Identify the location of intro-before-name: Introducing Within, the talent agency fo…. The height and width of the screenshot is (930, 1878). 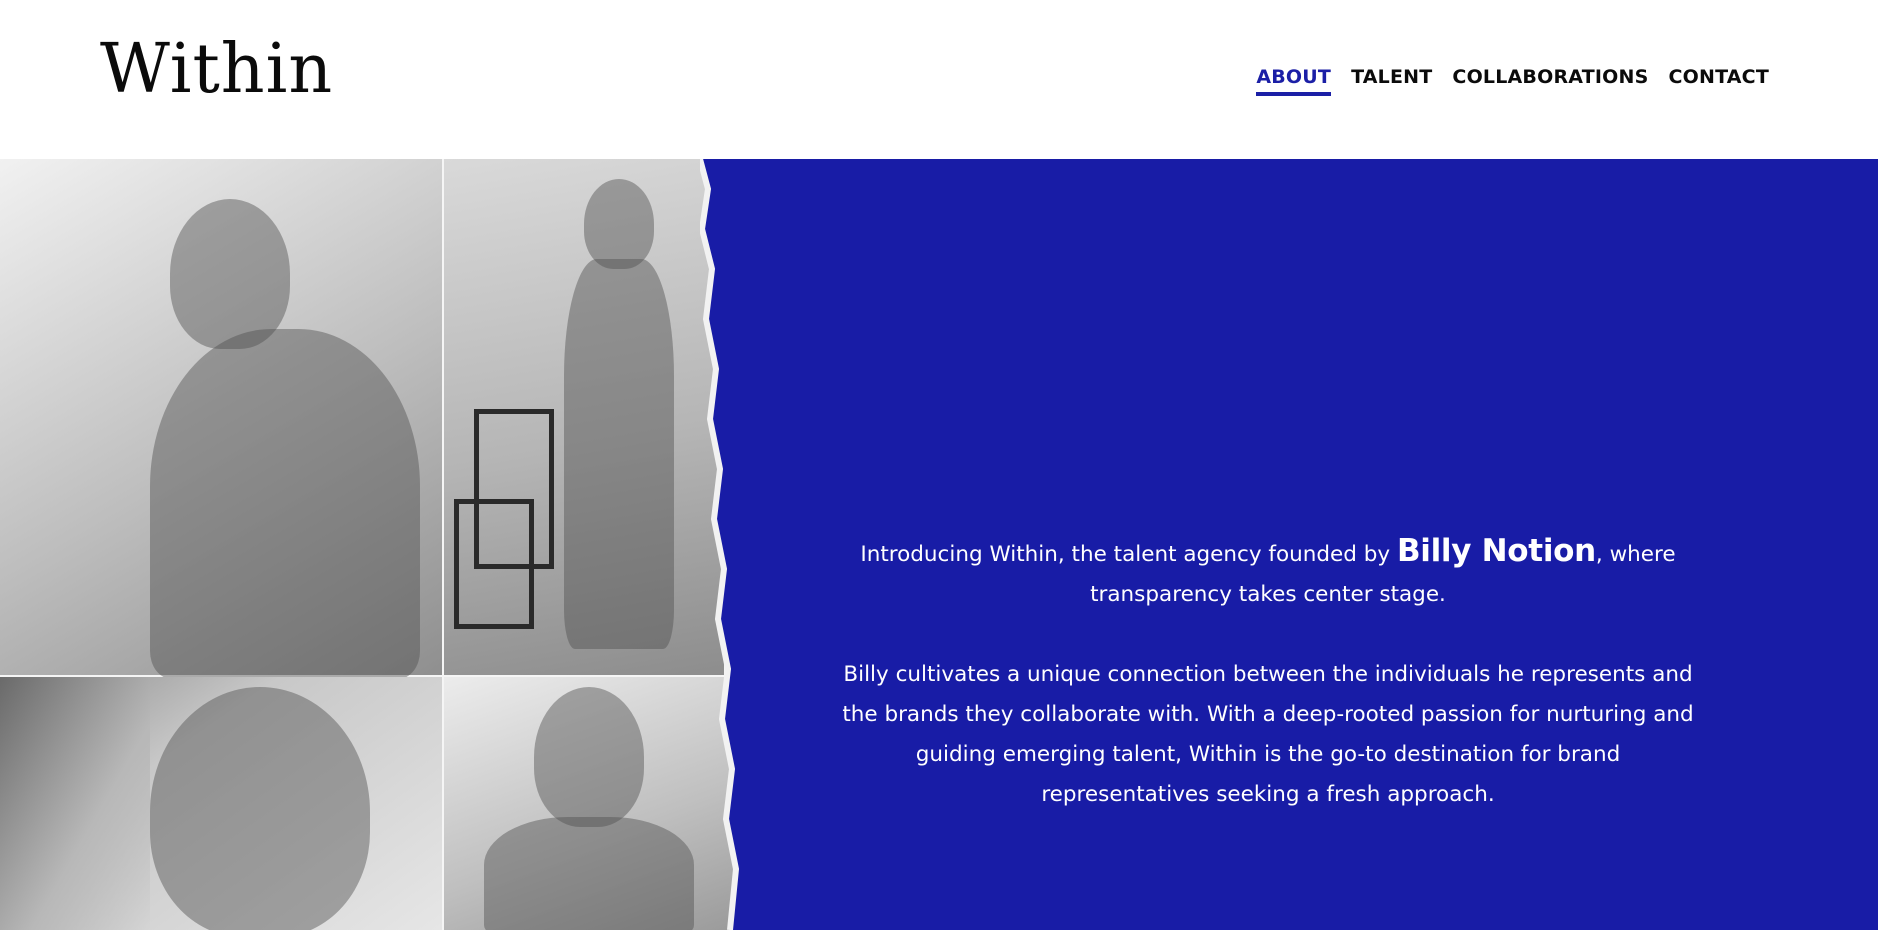
(1128, 554).